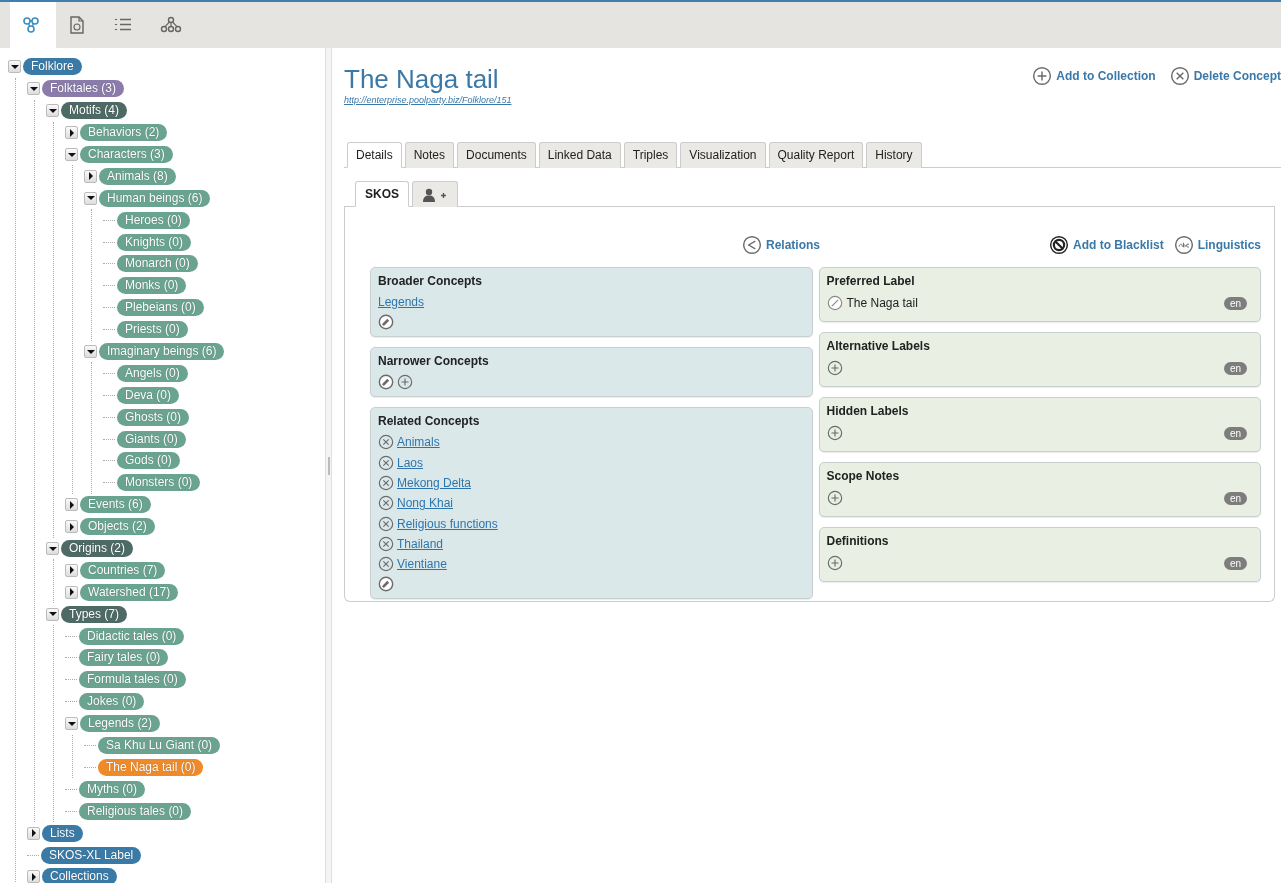 Image resolution: width=1281 pixels, height=883 pixels. Describe the element at coordinates (62, 833) in the screenshot. I see `tree-node: Lists` at that location.